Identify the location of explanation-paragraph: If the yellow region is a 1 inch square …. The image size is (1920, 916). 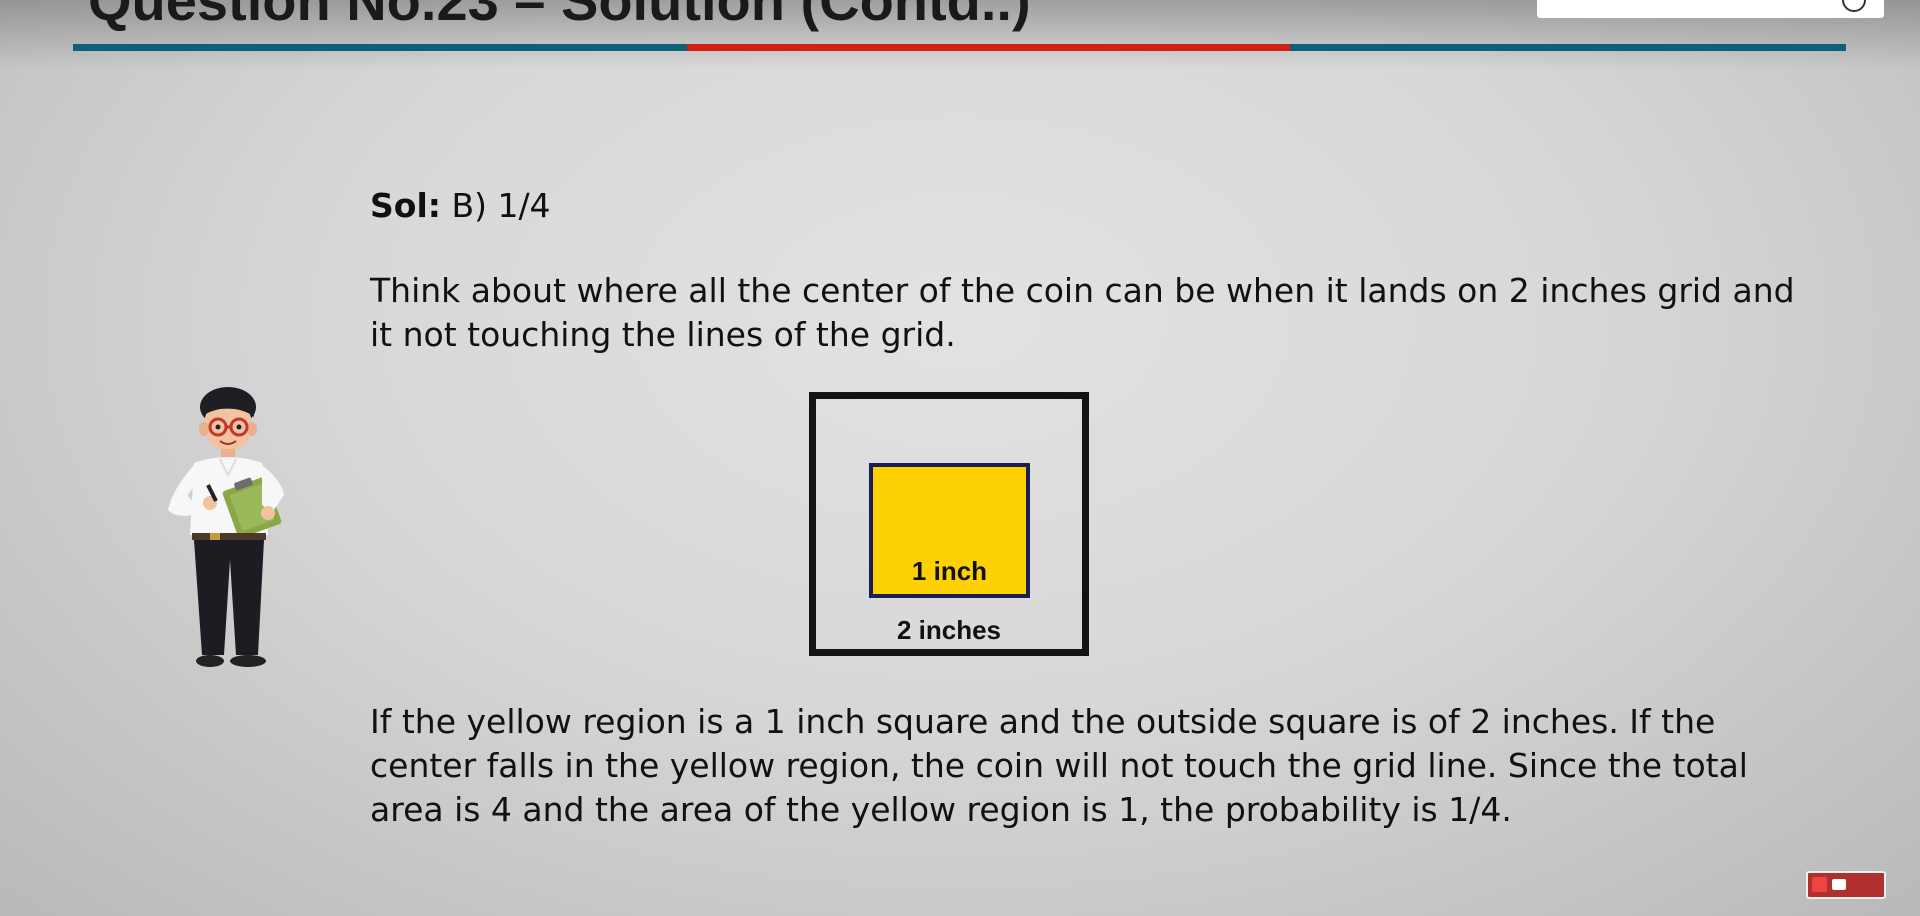
(1059, 765).